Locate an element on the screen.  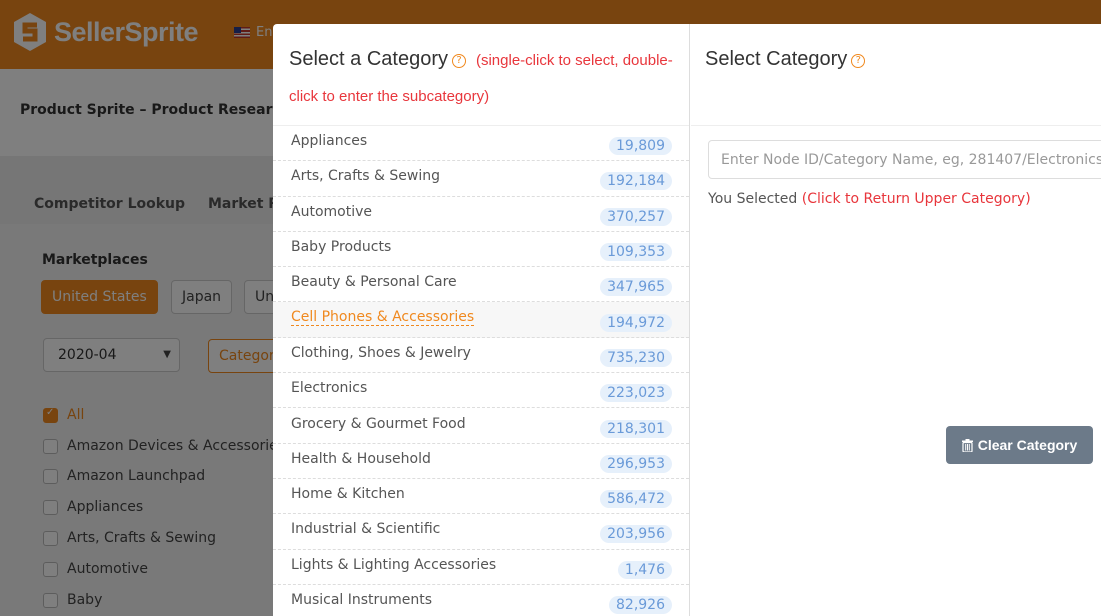
category-name: Automotive is located at coordinates (331, 211).